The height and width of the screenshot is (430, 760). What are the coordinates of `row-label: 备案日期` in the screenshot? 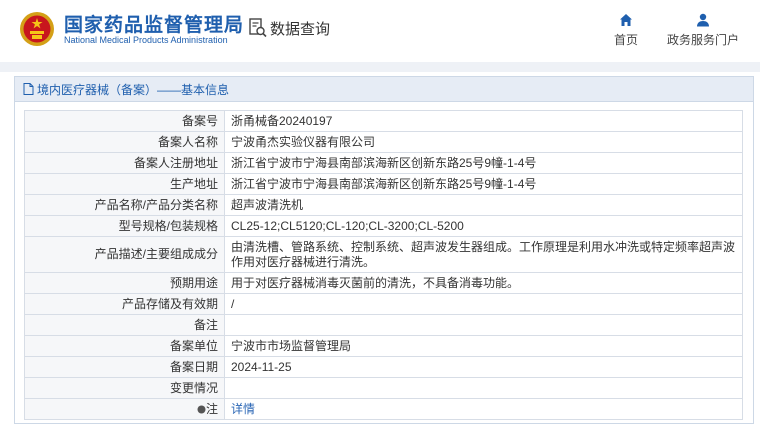 It's located at (124, 367).